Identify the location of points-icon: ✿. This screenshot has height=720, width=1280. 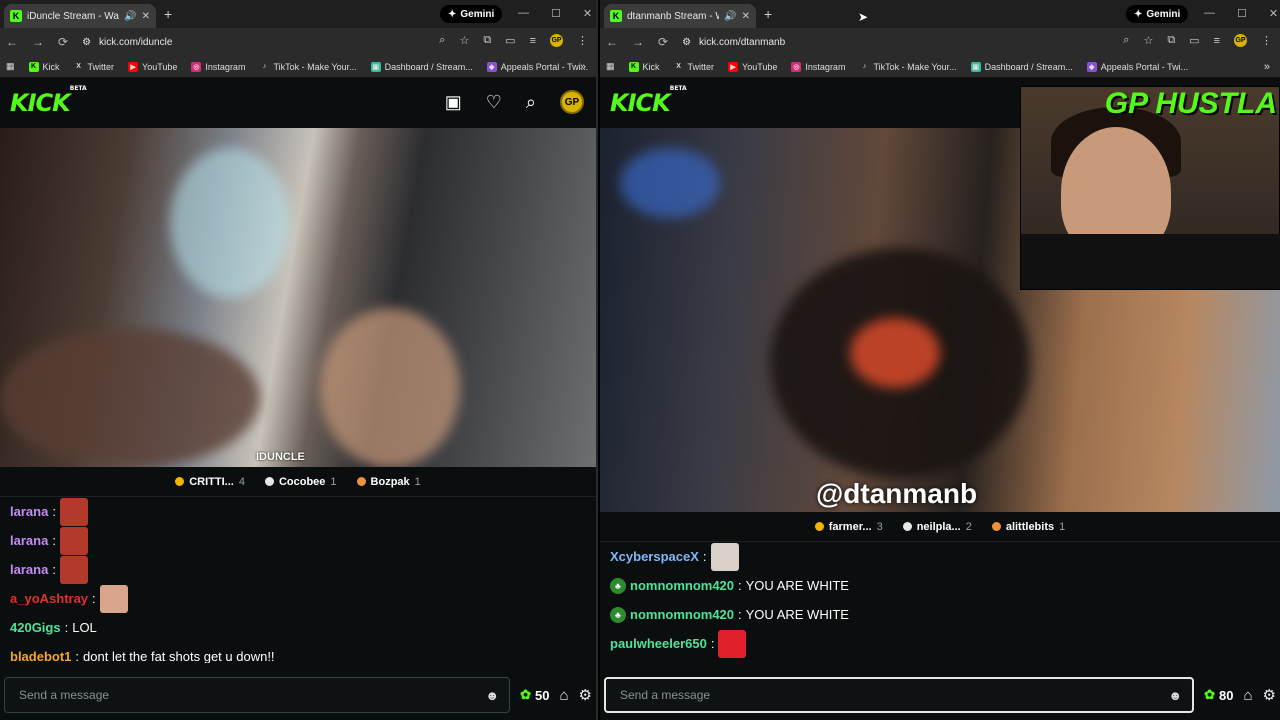
(526, 694).